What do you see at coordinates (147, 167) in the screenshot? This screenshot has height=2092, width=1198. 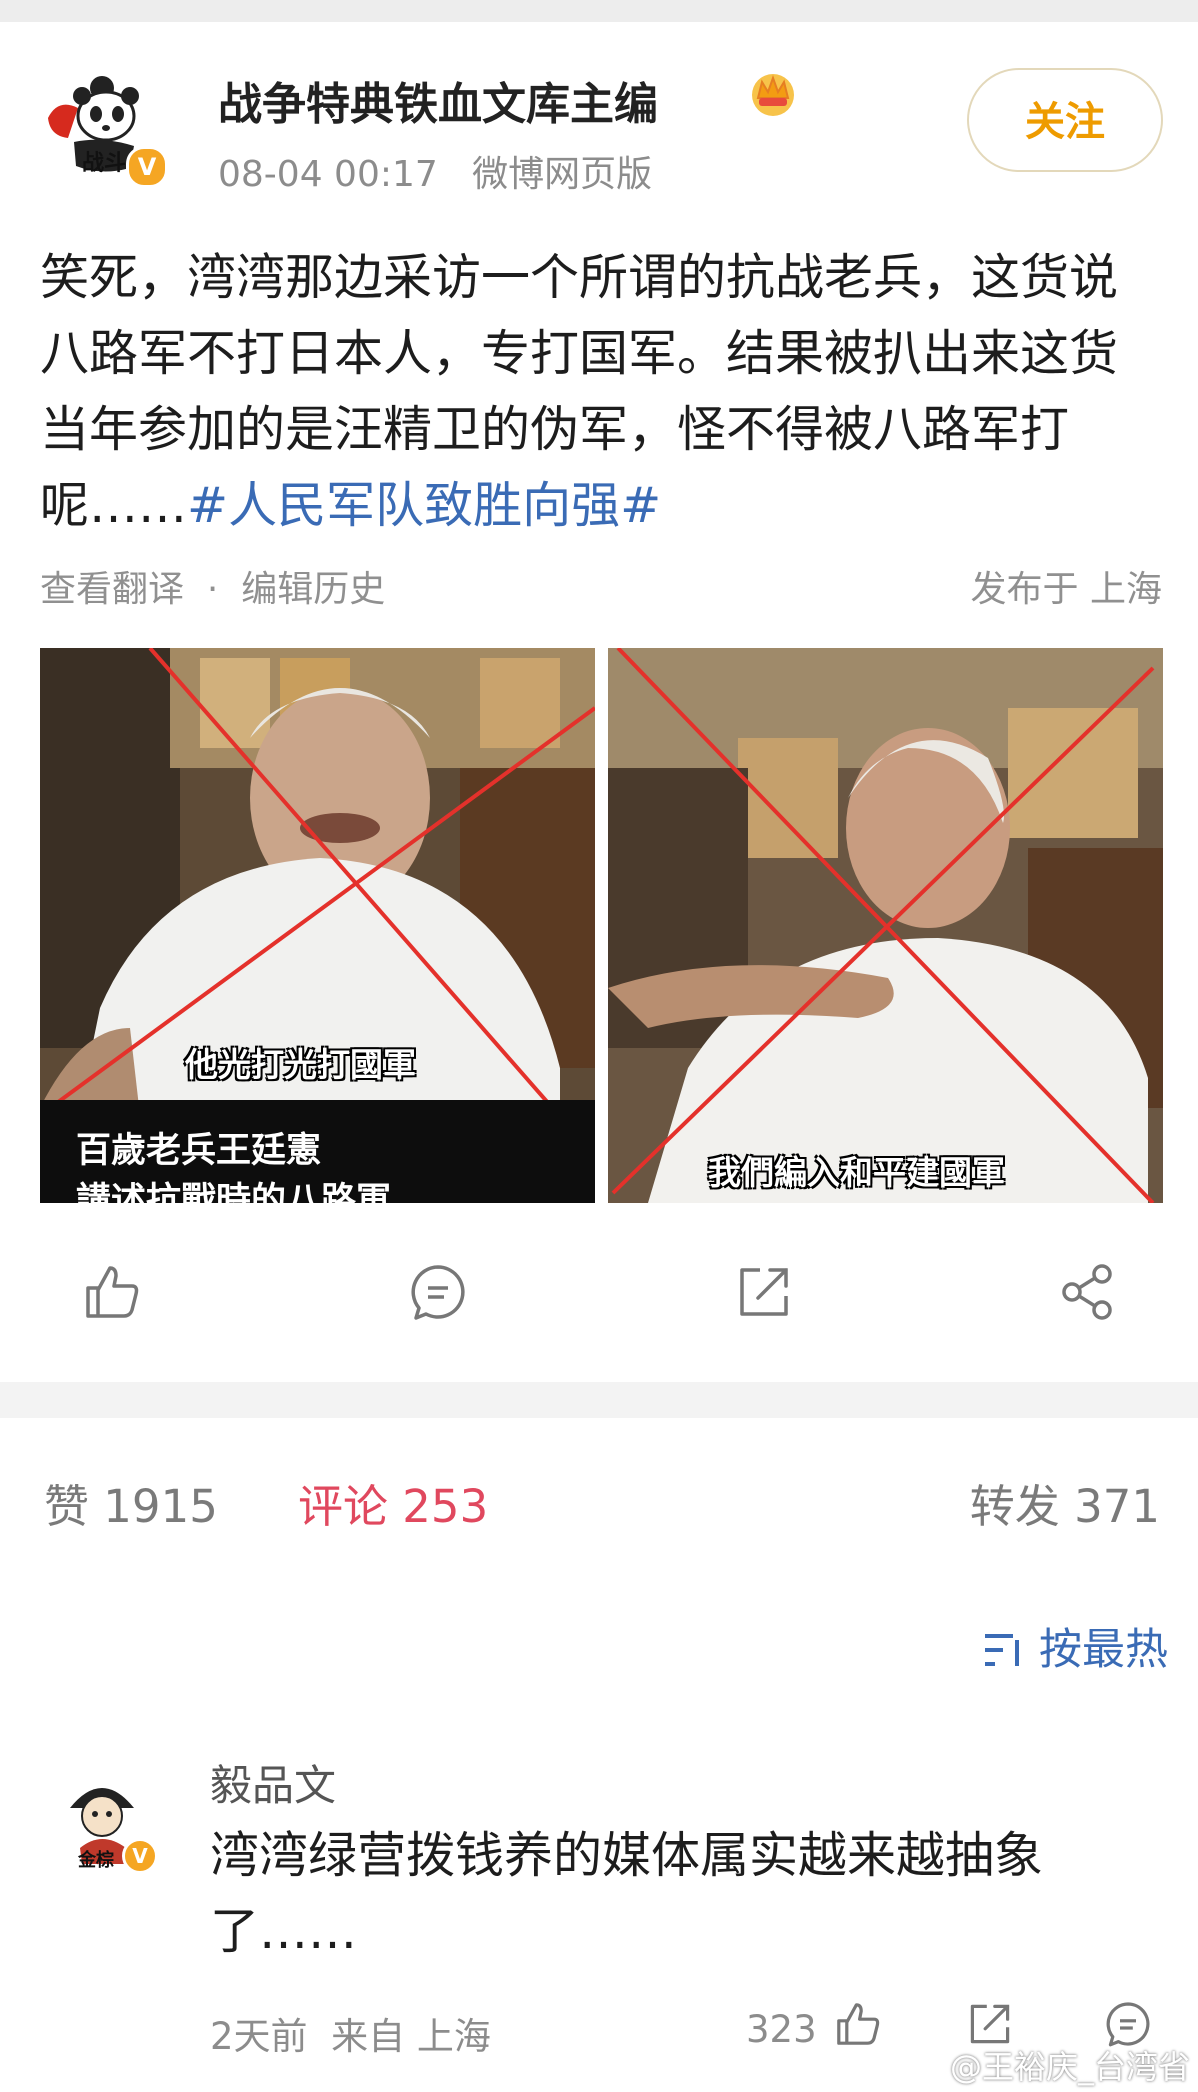 I see `verified-badge: V` at bounding box center [147, 167].